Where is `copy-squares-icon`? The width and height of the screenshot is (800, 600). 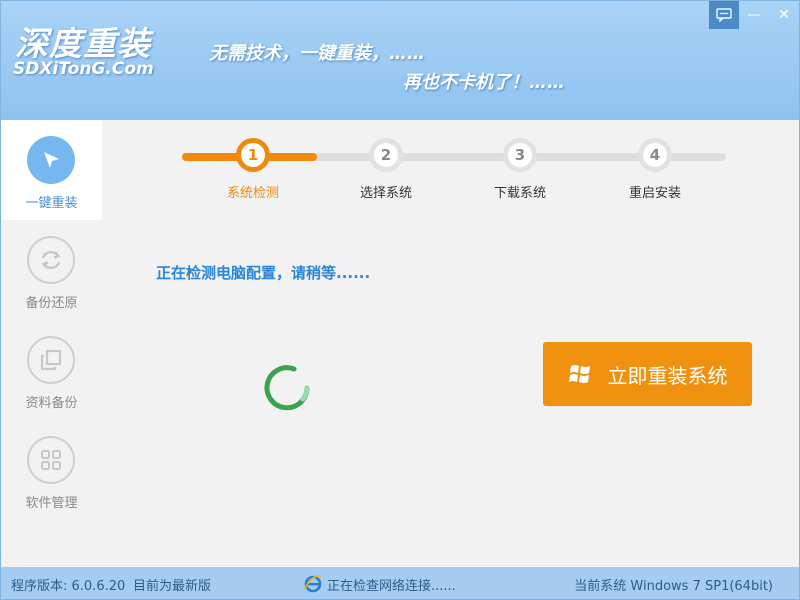
copy-squares-icon is located at coordinates (51, 360).